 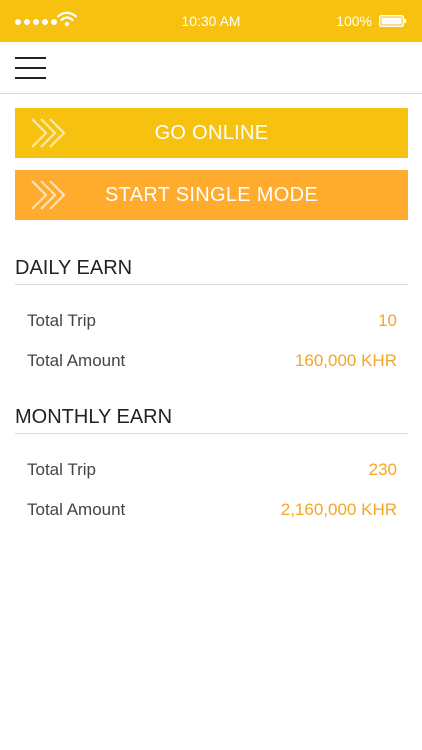 I want to click on monthly-total-trip-label: Total Trip, so click(x=61, y=469).